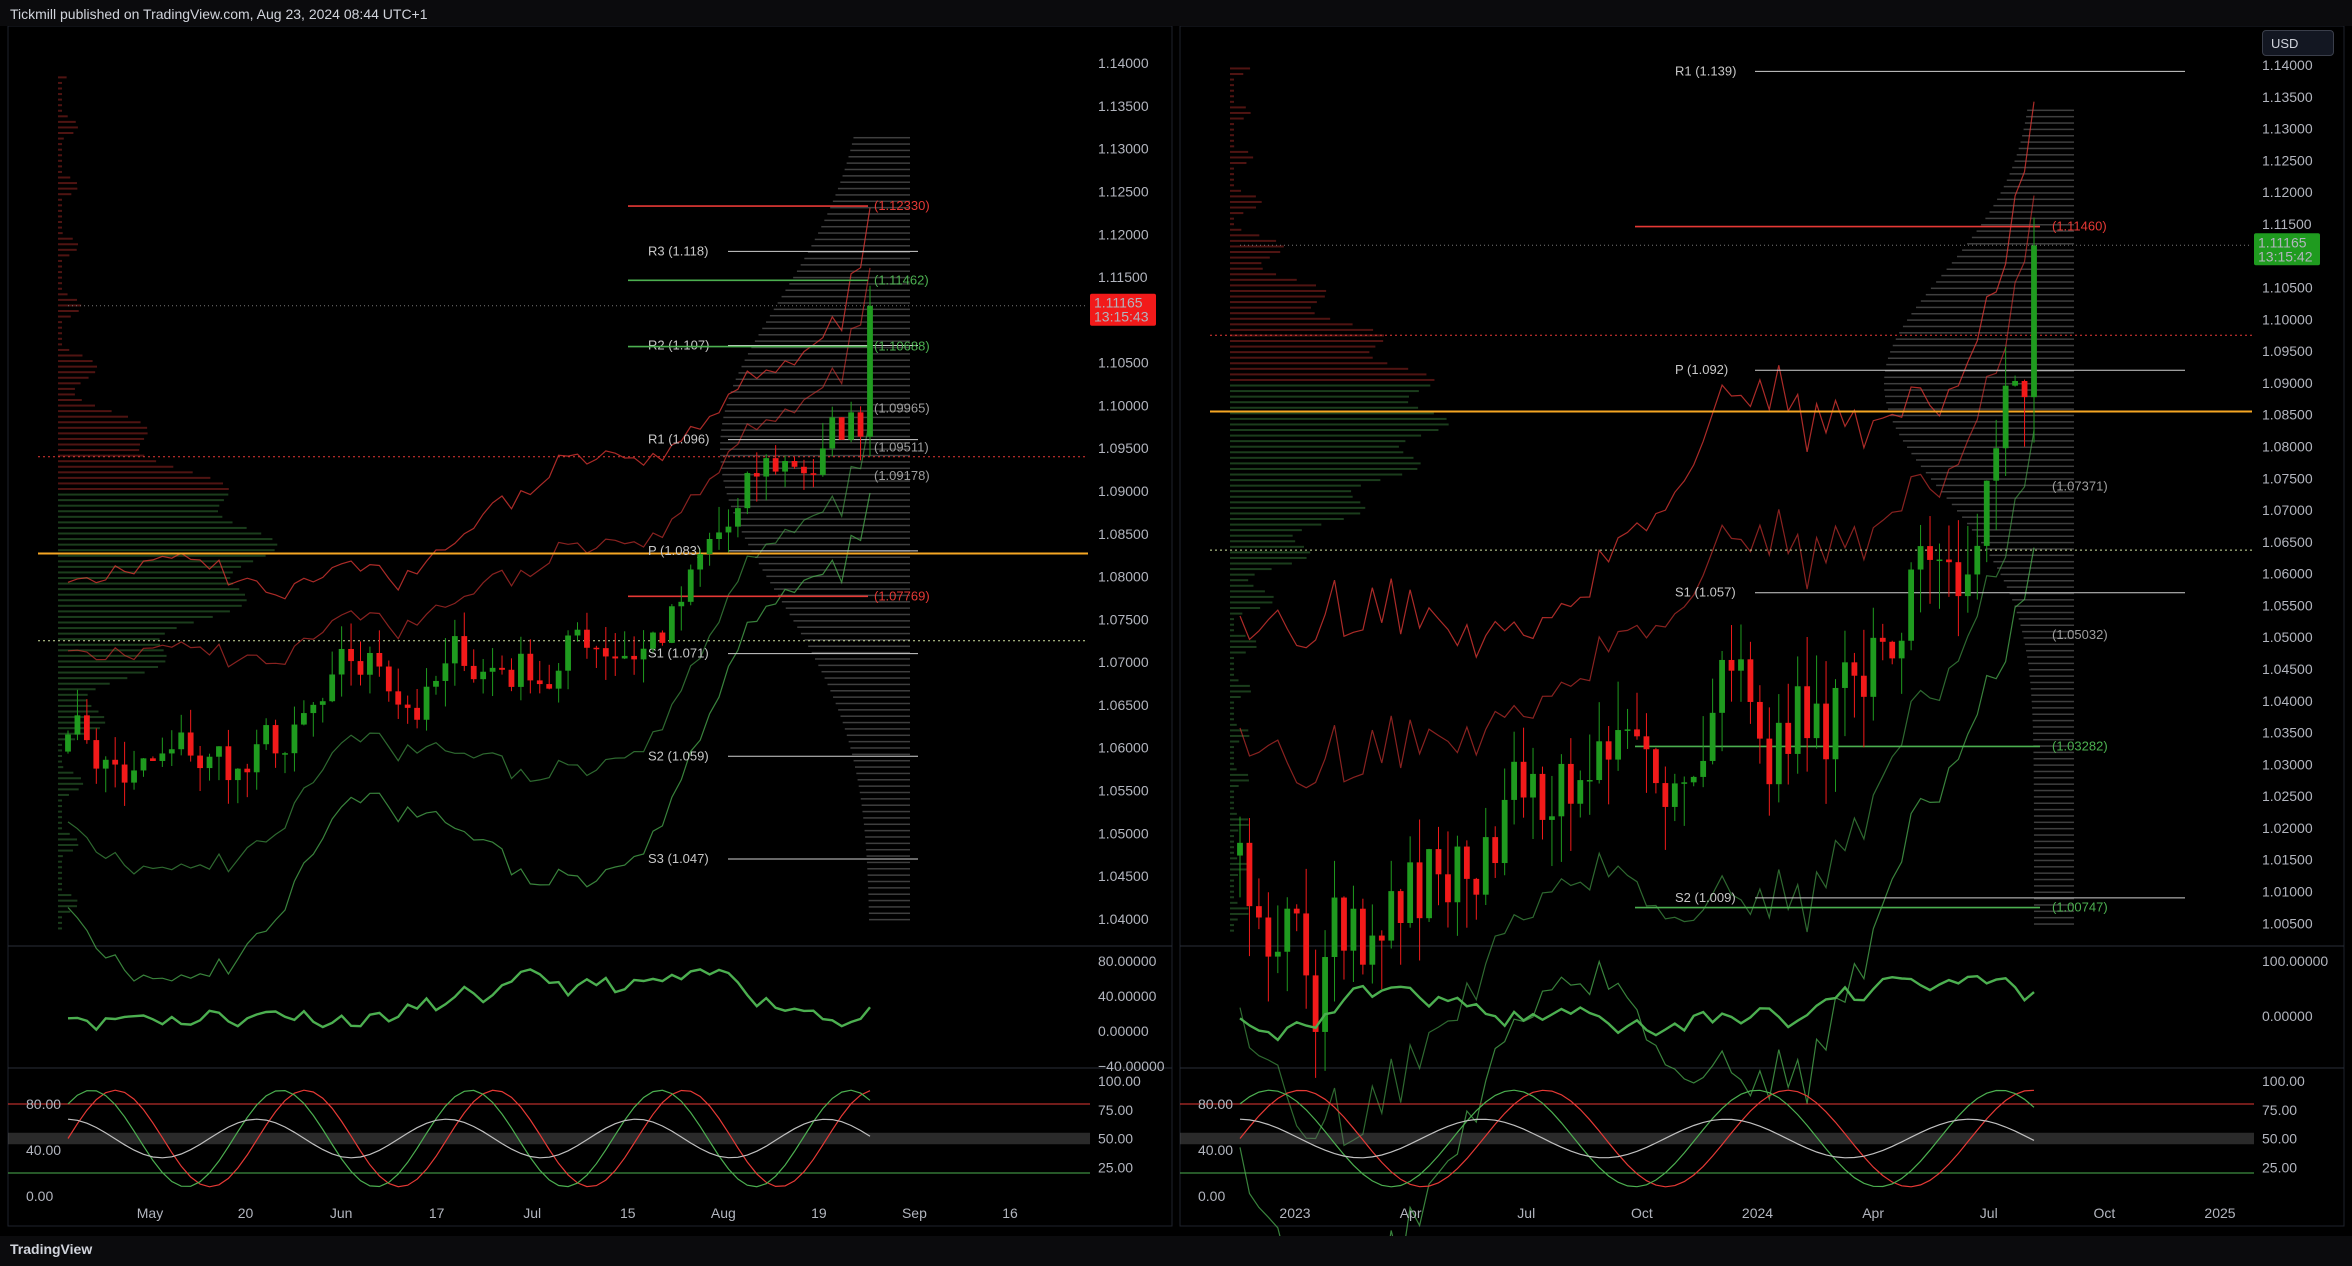 The height and width of the screenshot is (1266, 2352). I want to click on rsi-pane: 80.00000 40.00000 0.00000 −40.00000, so click(616, 1013).